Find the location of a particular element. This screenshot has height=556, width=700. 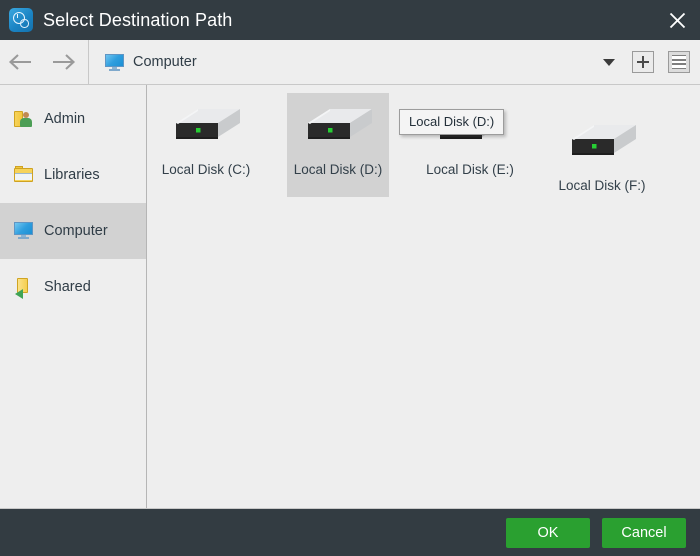

navigation-toolbar: Computer is located at coordinates (350, 62).